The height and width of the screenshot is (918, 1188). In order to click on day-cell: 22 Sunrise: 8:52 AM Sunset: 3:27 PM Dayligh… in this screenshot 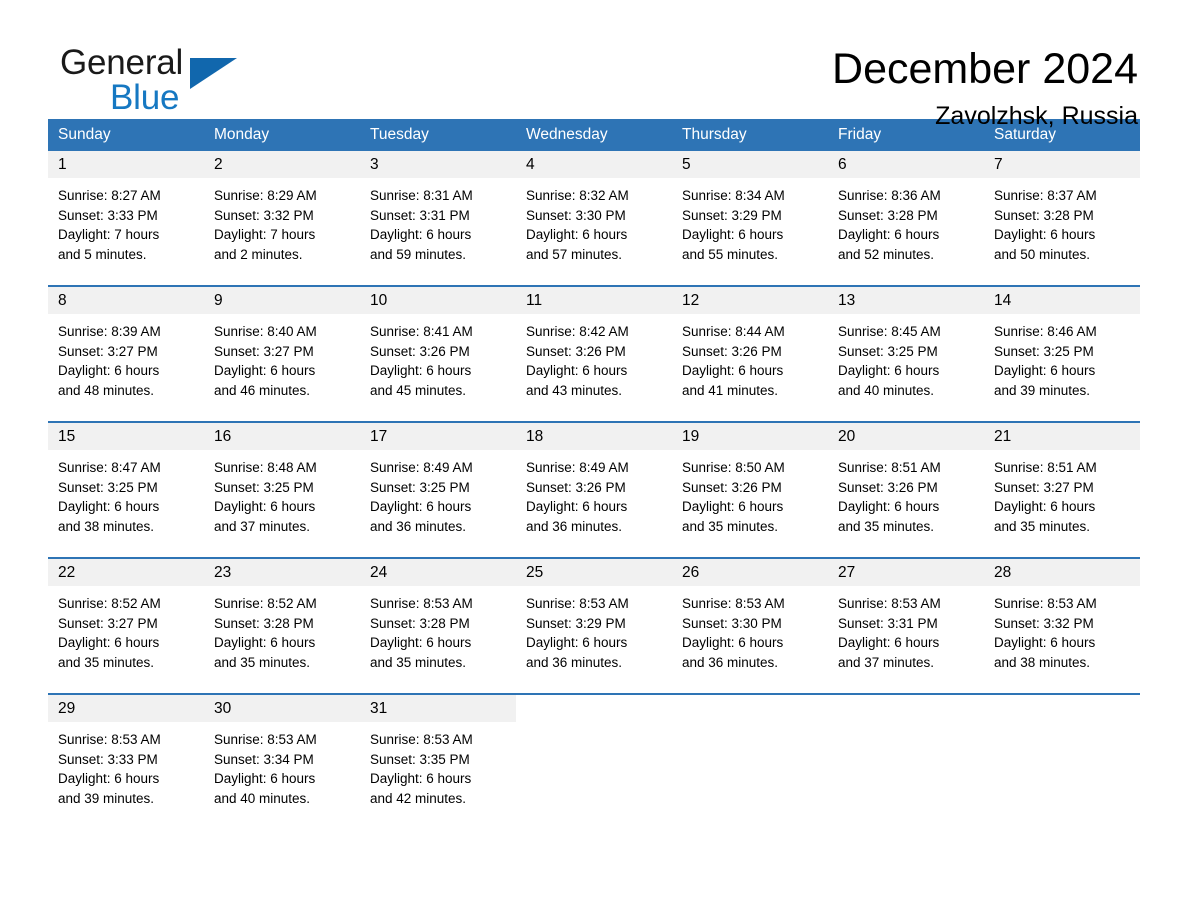, I will do `click(126, 626)`.